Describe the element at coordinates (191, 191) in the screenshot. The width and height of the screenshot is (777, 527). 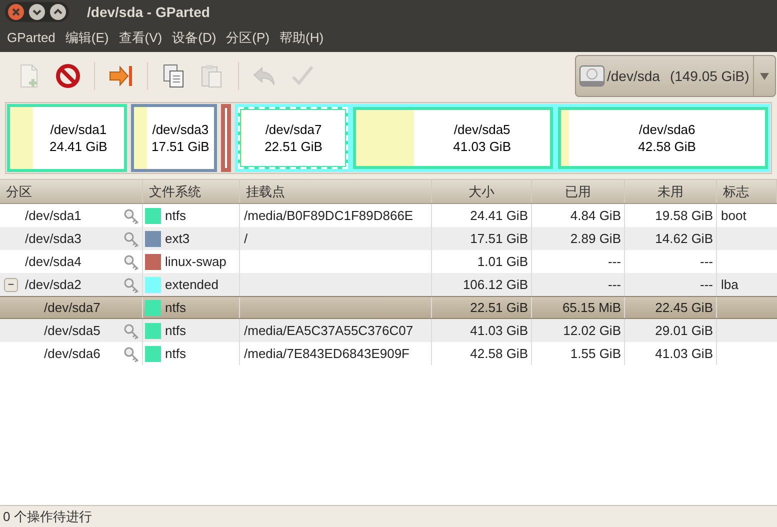
I see `column-header: 文件系统` at that location.